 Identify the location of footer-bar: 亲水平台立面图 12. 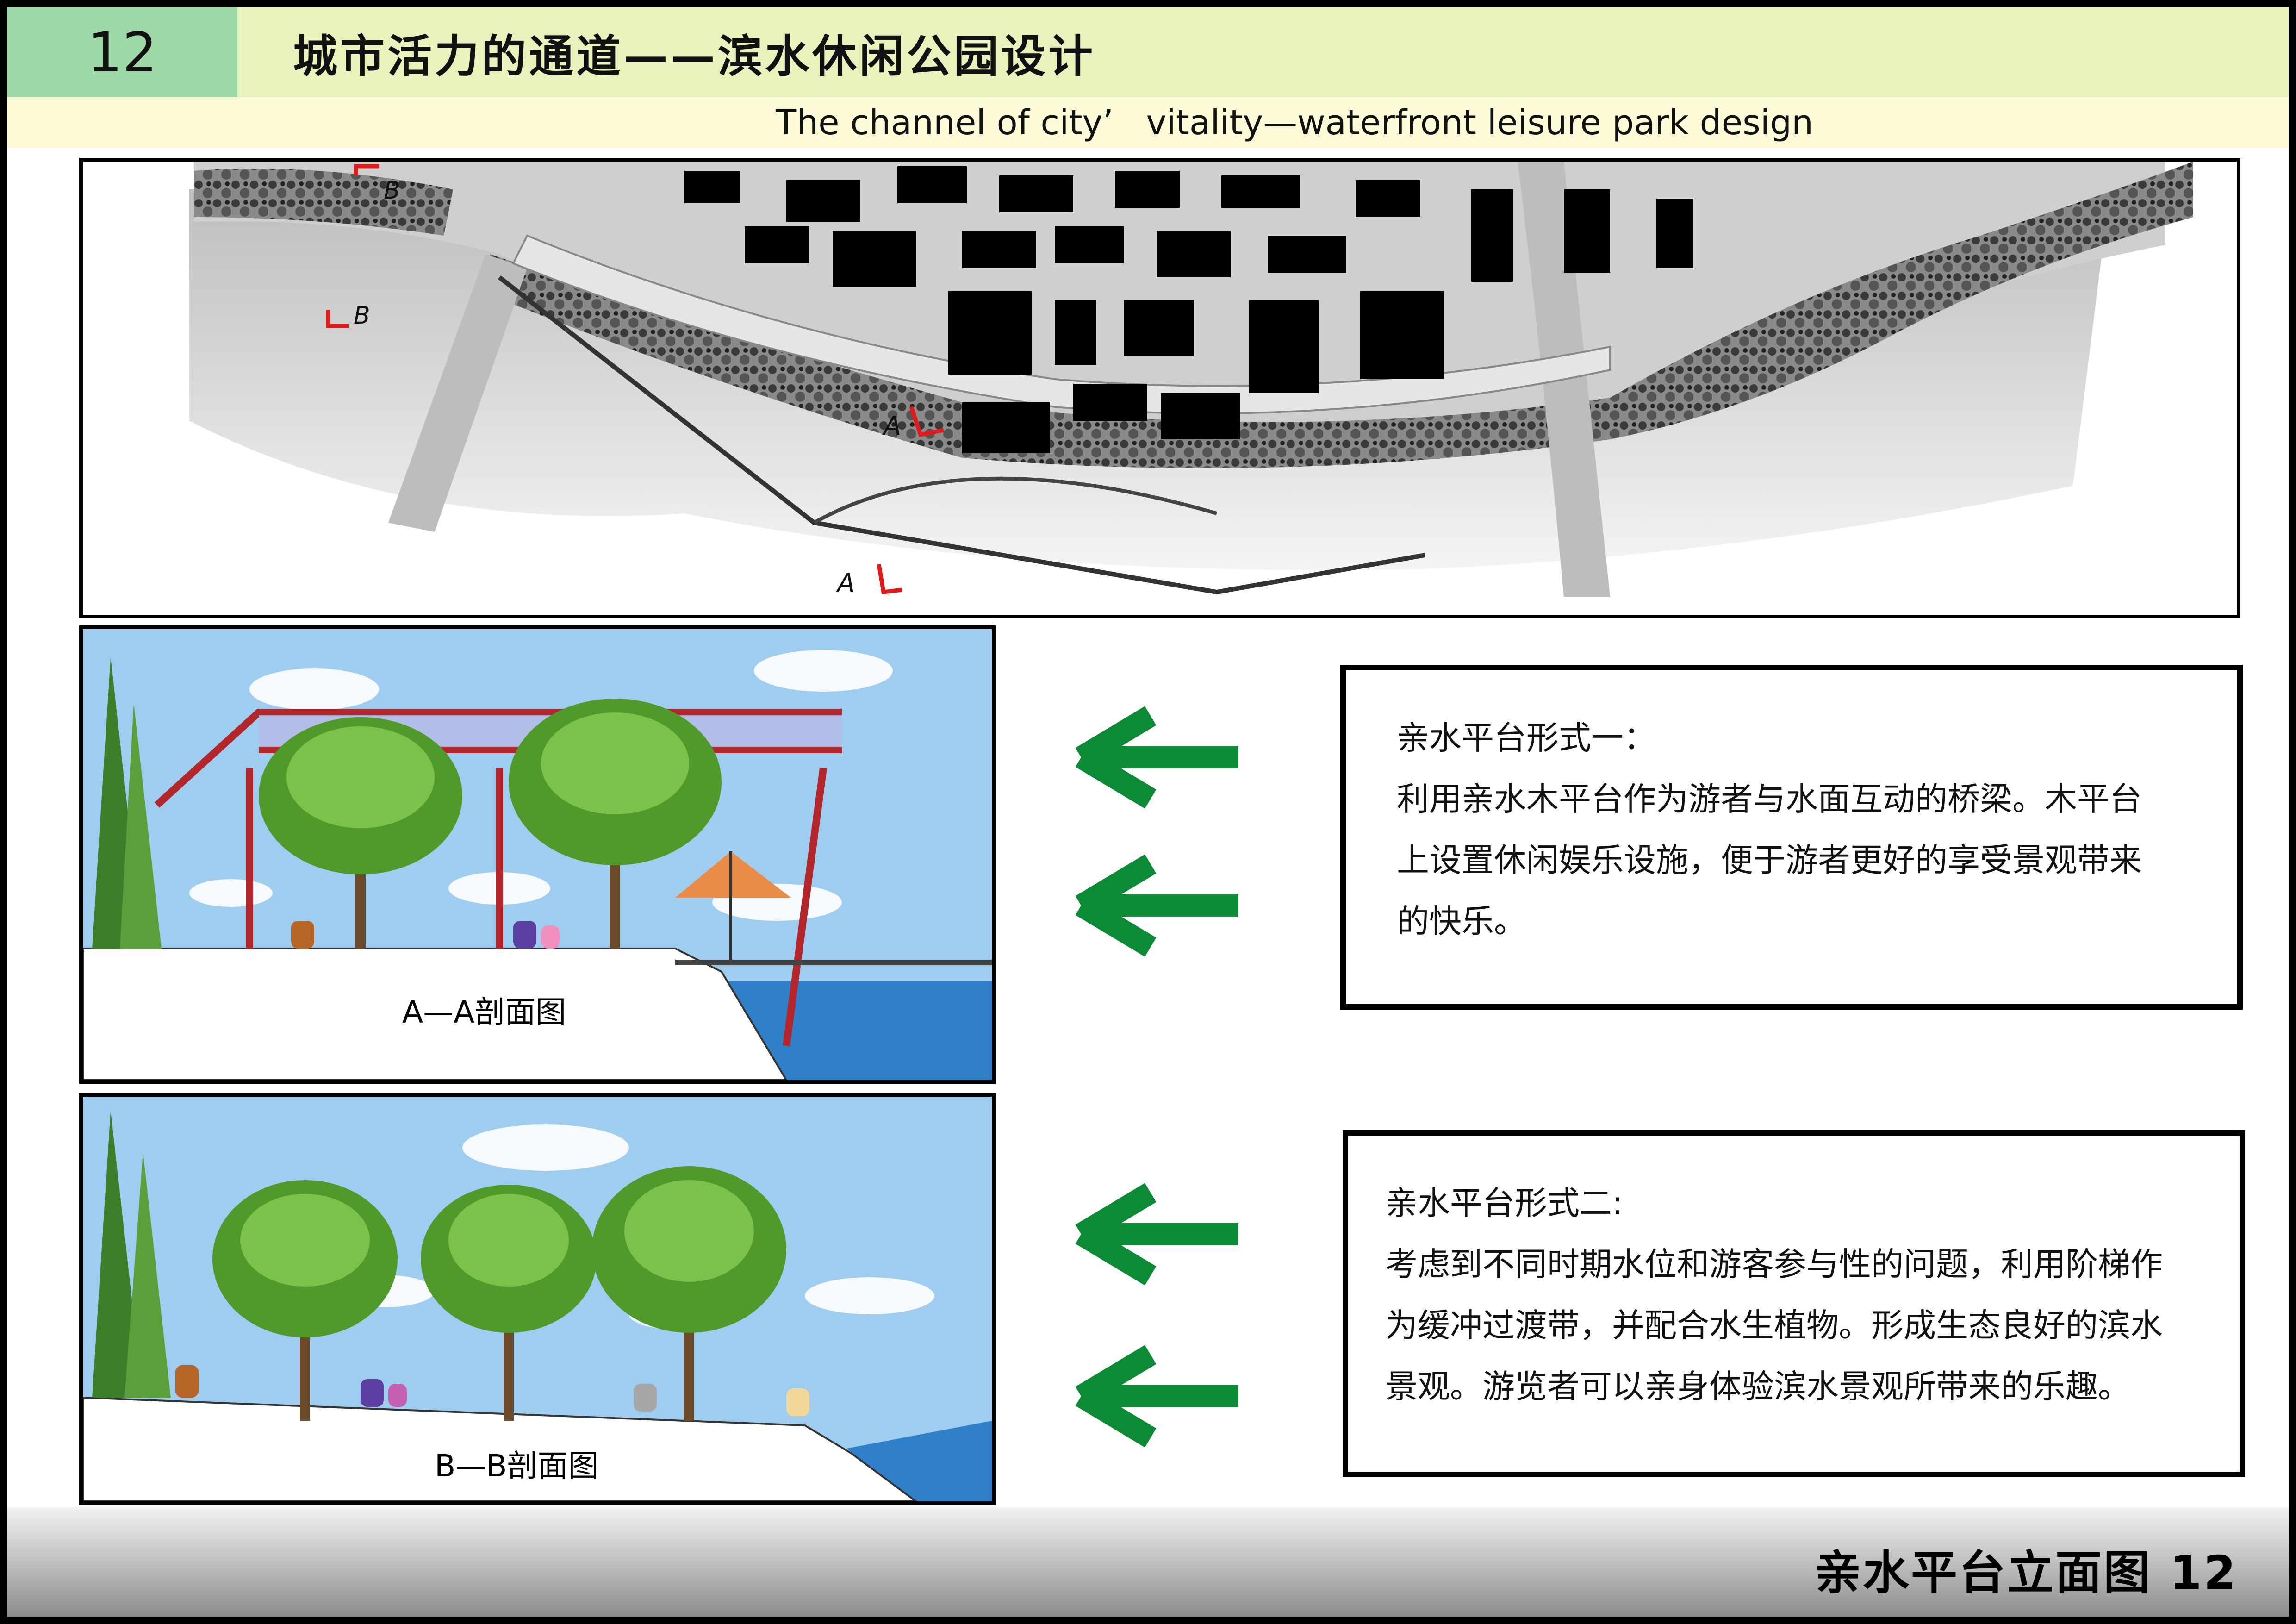
(1148, 1562).